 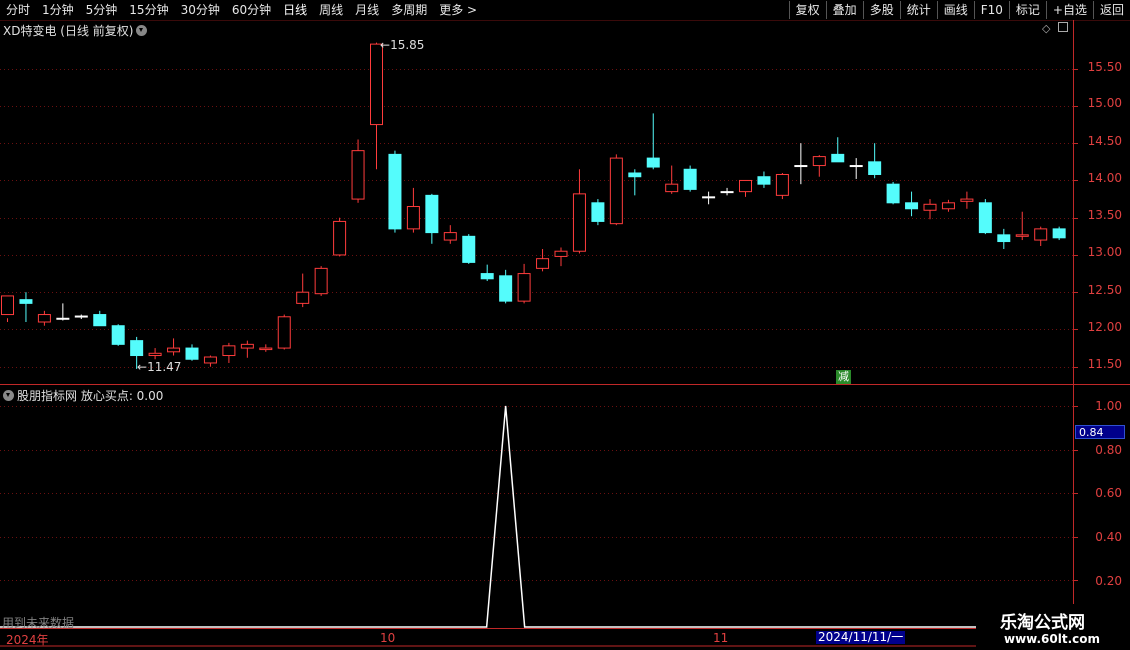 What do you see at coordinates (1104, 141) in the screenshot?
I see `price-tick: 14.50` at bounding box center [1104, 141].